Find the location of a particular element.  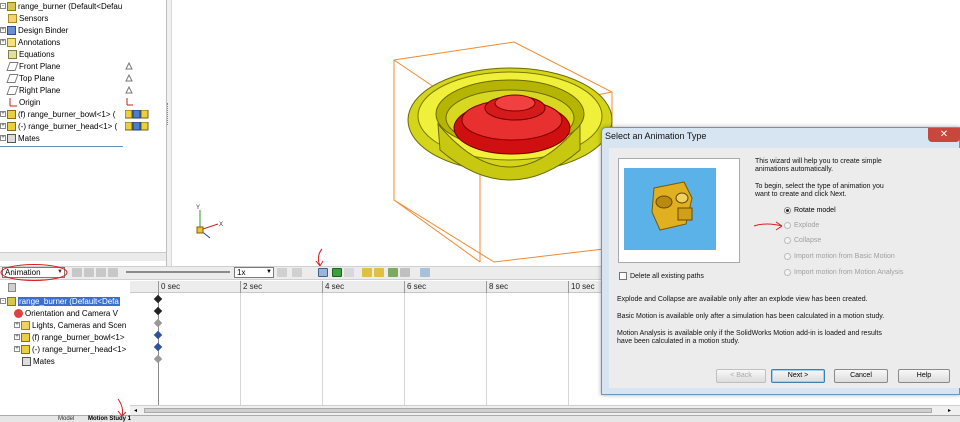

calculate-icon is located at coordinates (77, 272).